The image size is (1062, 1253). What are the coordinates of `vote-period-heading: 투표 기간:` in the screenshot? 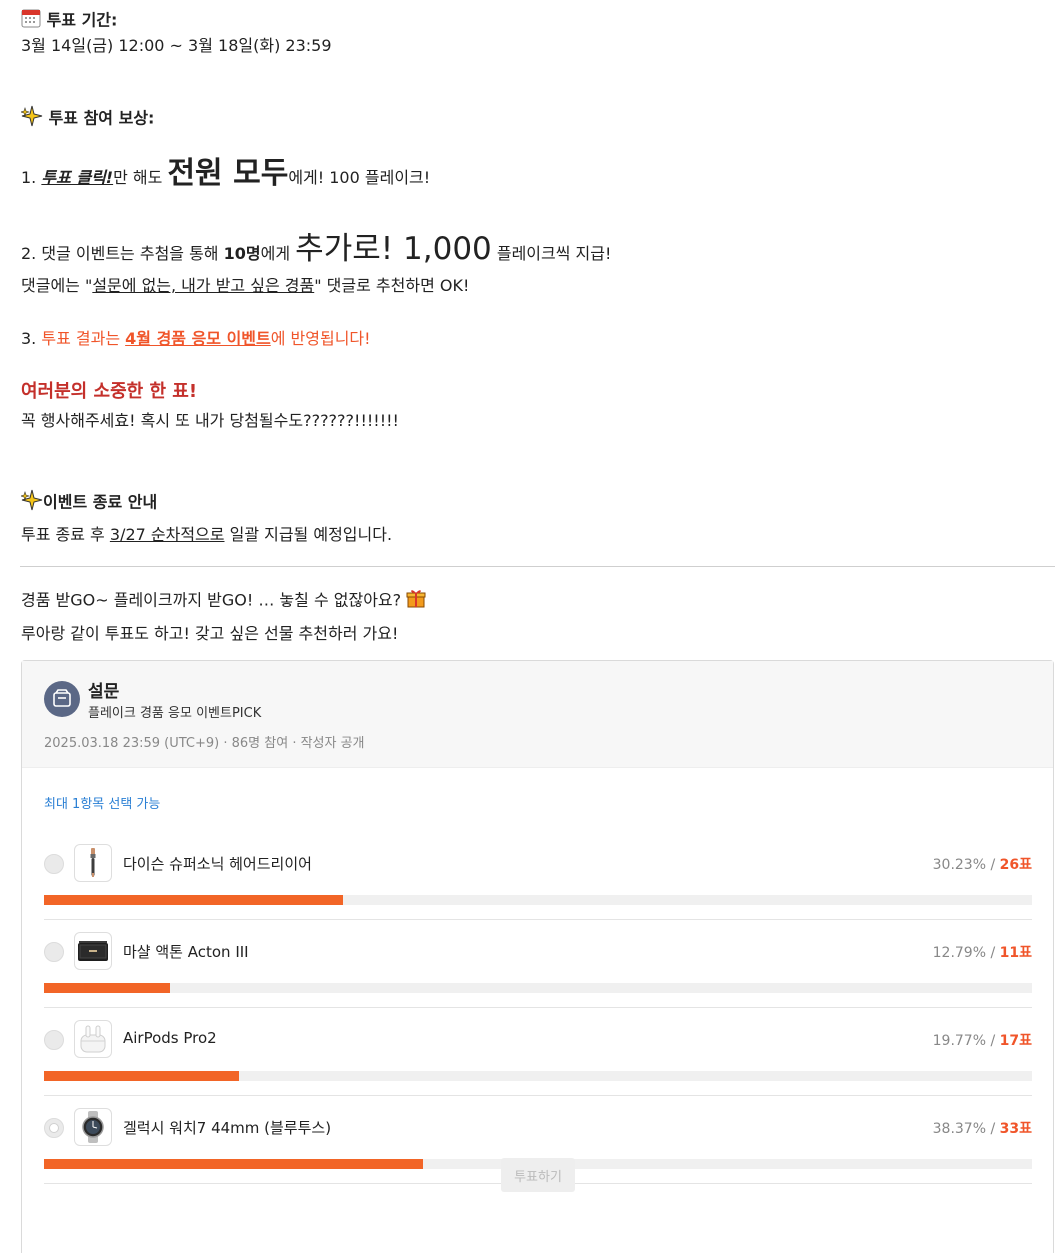 It's located at (69, 21).